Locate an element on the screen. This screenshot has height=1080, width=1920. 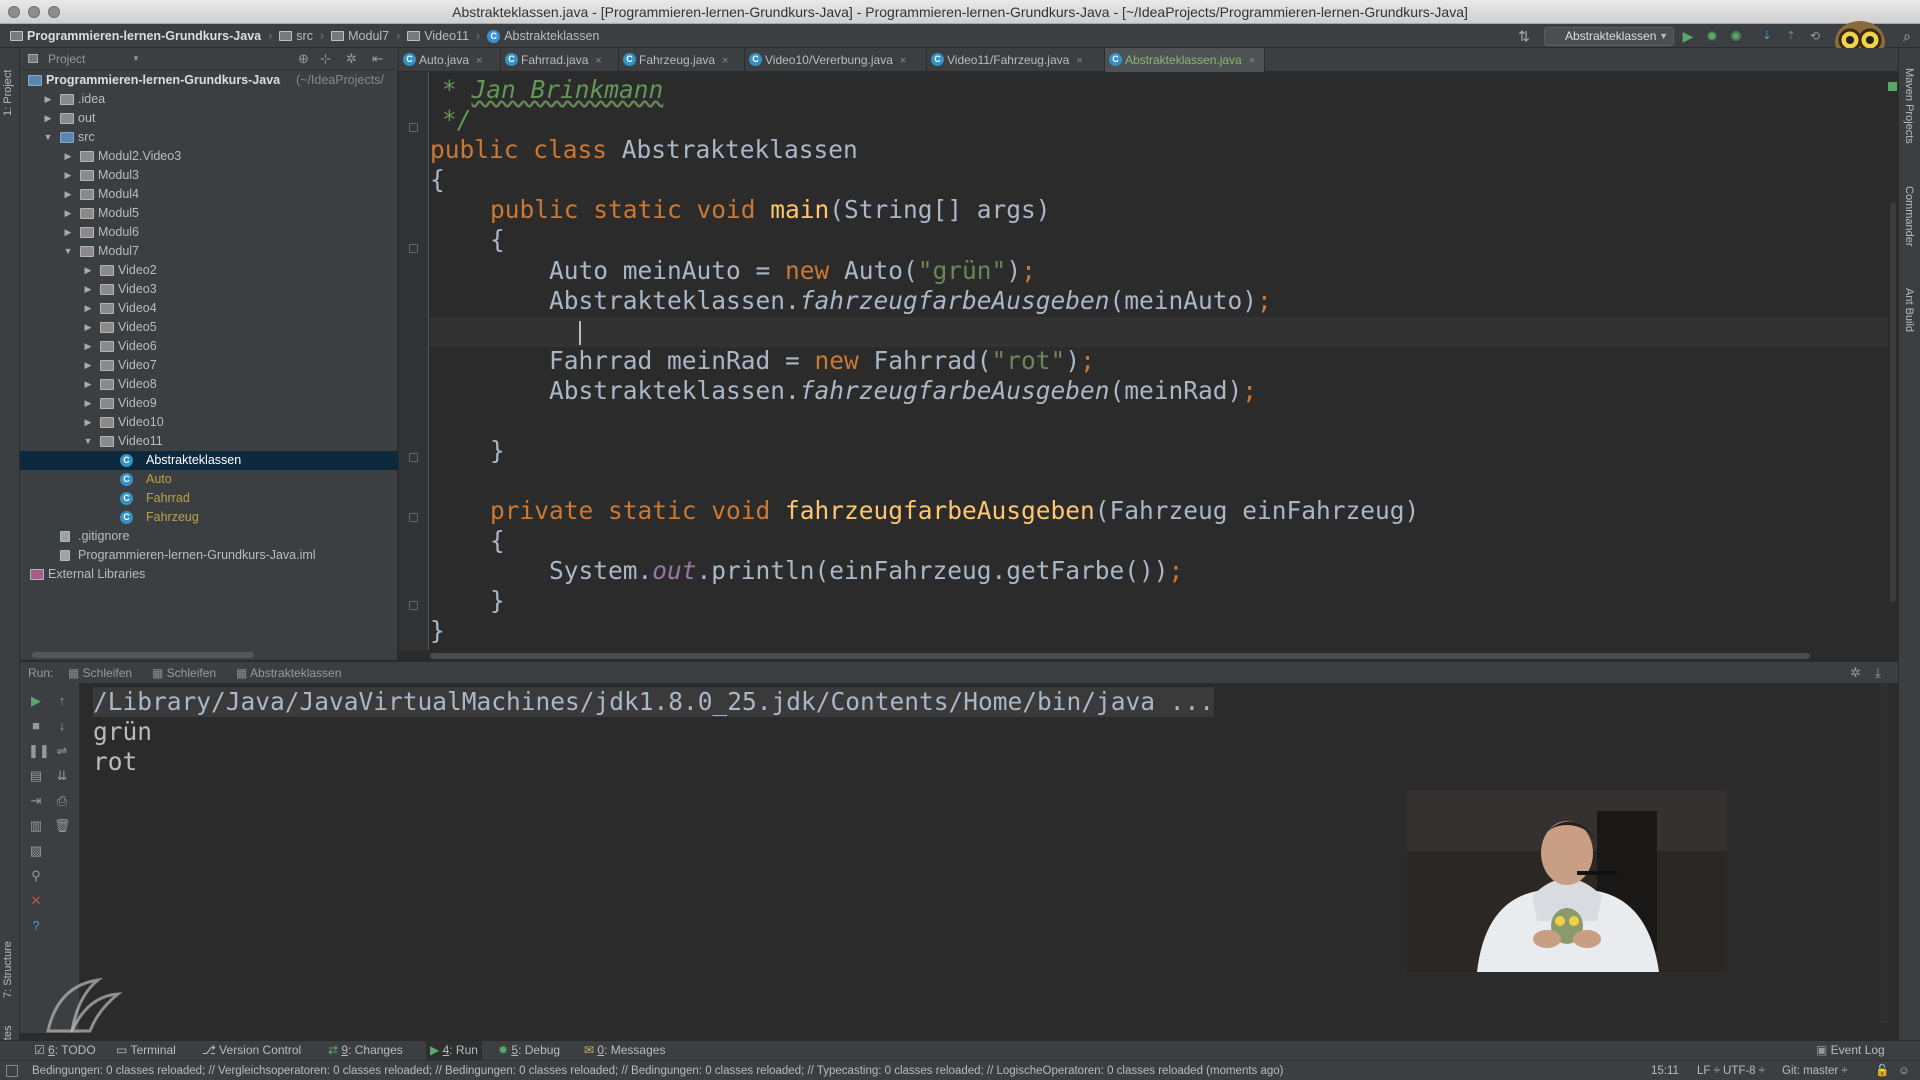
file-encoding: UTF-8 ÷ is located at coordinates (1744, 1070).